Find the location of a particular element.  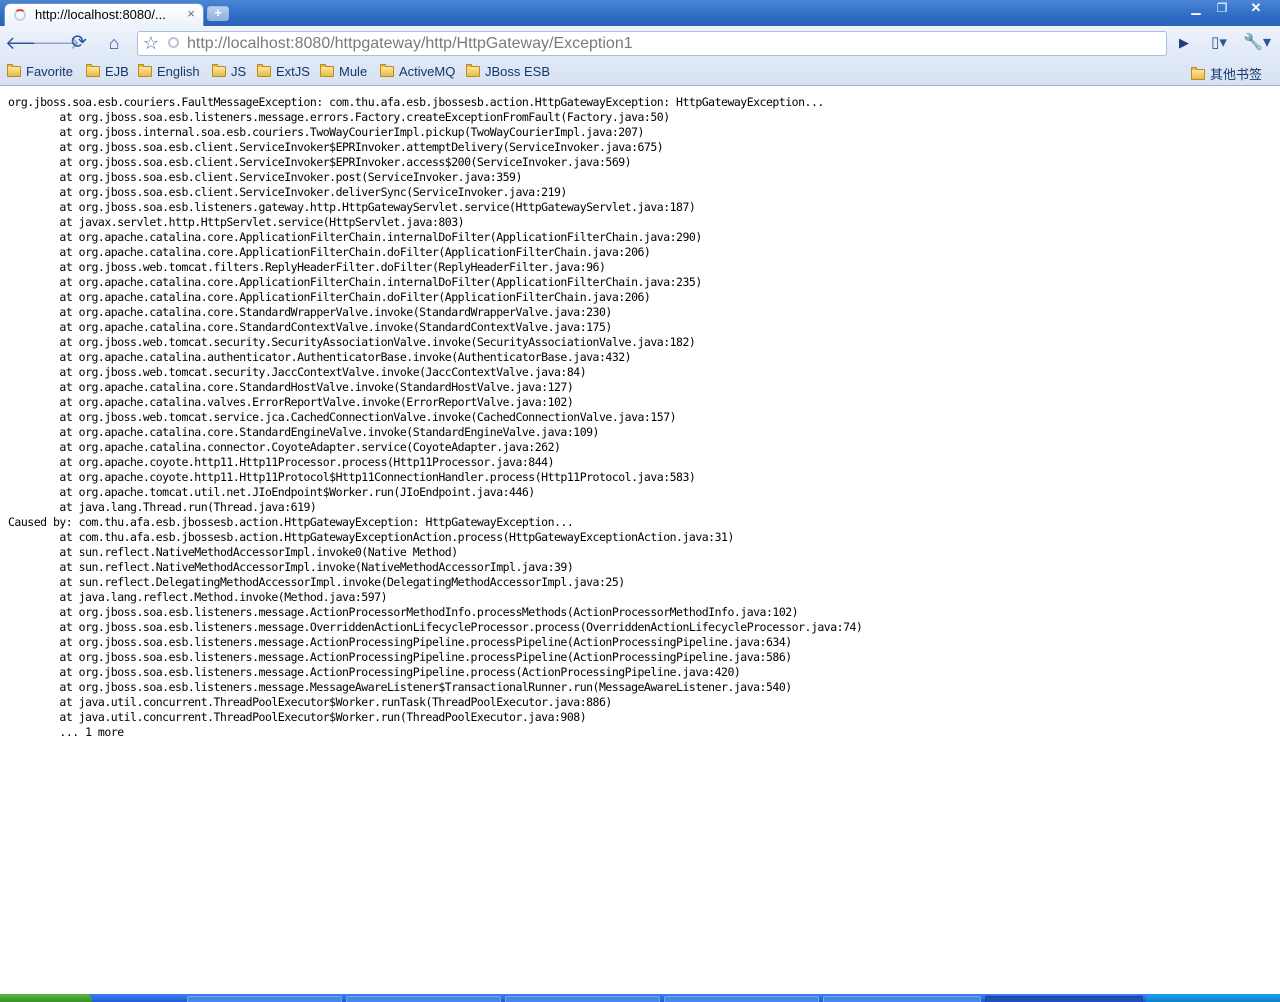

page-menu-icon: ▯▾ is located at coordinates (1219, 43).